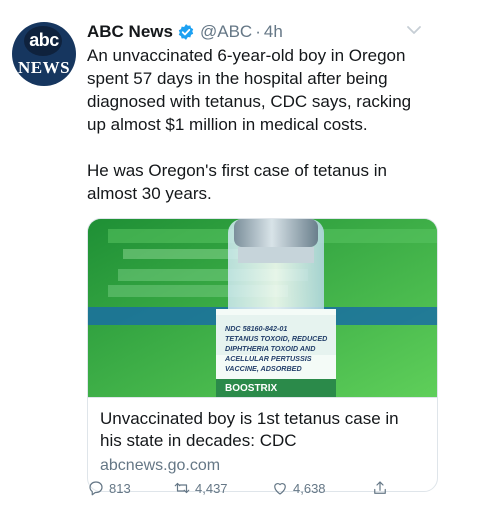  What do you see at coordinates (270, 348) in the screenshot?
I see `vial-label-line: DIPHTHERIA TOXOID AND` at bounding box center [270, 348].